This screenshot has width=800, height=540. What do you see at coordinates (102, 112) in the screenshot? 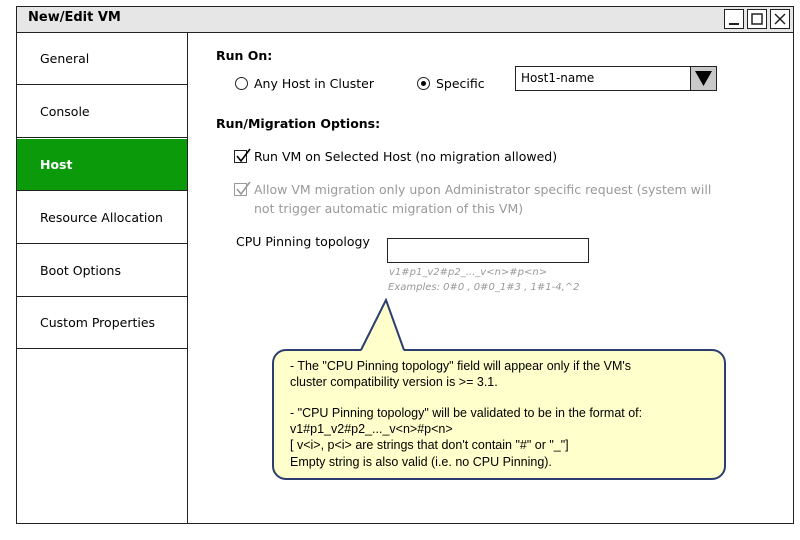
I see `sidebar-item-console: Console` at bounding box center [102, 112].